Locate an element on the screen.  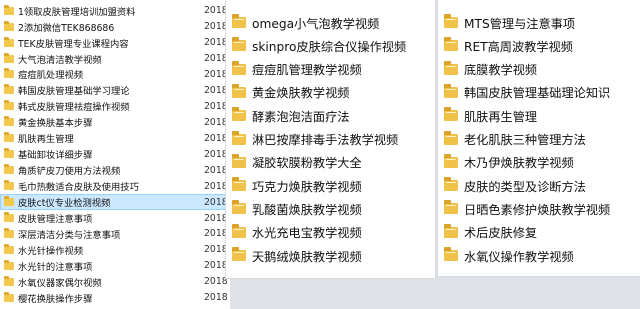
folder-row: 2添加微信TEK868686 2018 is located at coordinates (115, 26).